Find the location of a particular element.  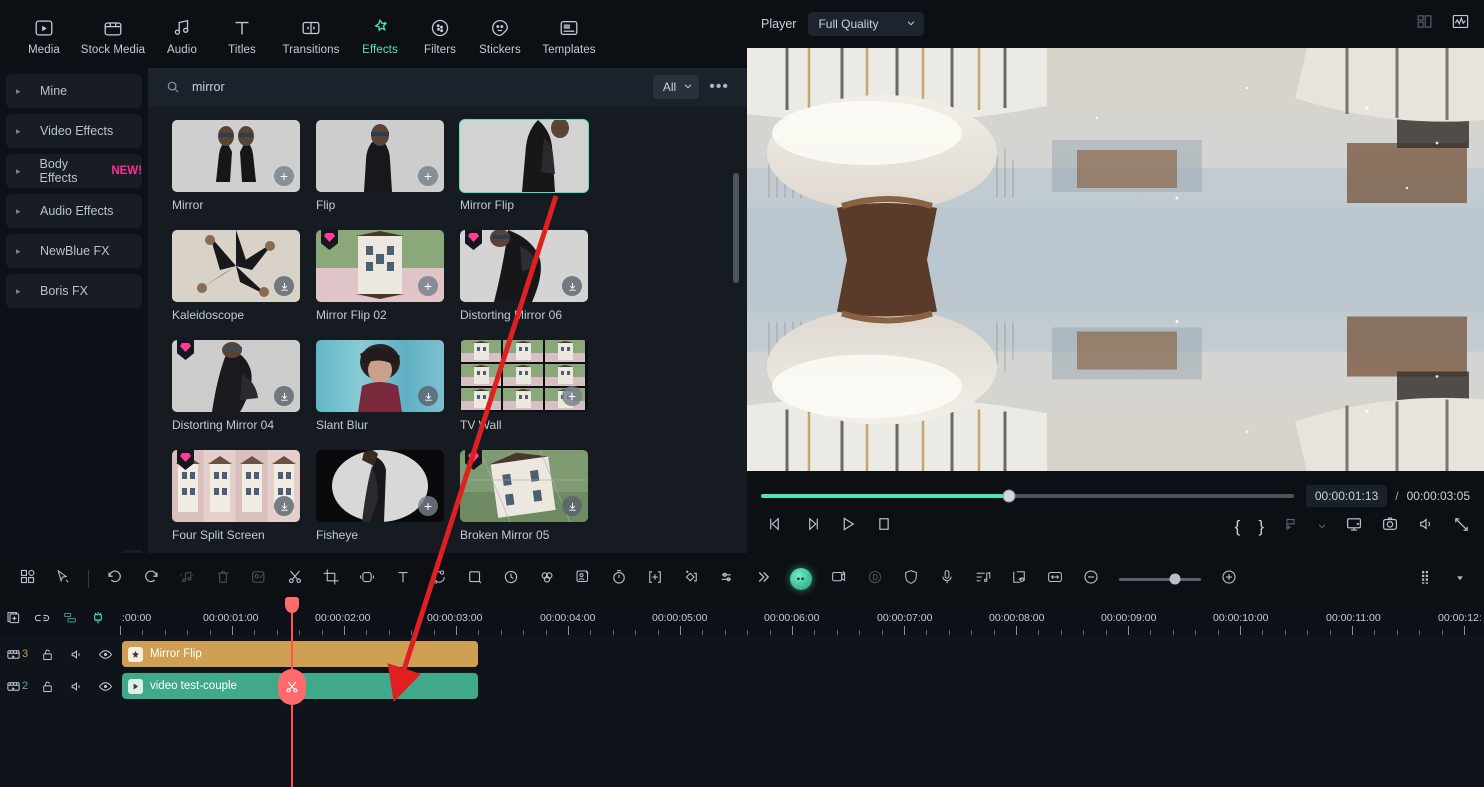

magnet-snap-icon is located at coordinates (98, 620).